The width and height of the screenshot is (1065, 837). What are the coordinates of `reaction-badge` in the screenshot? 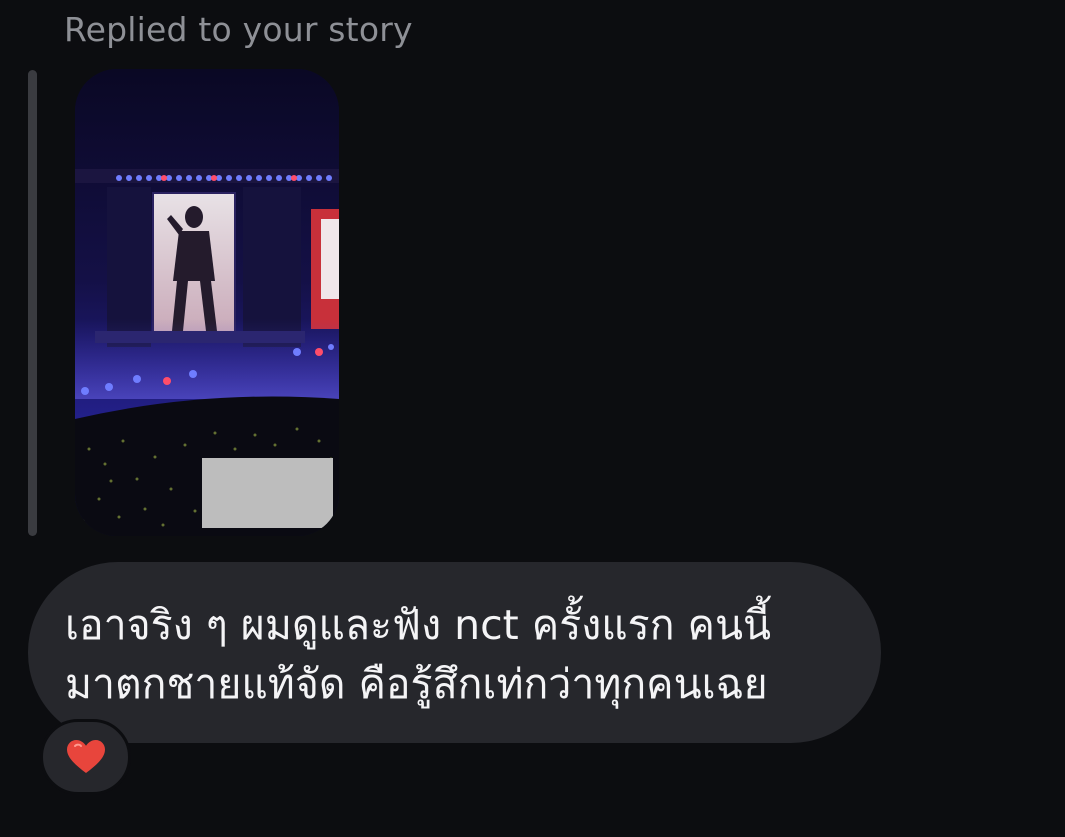 It's located at (85, 757).